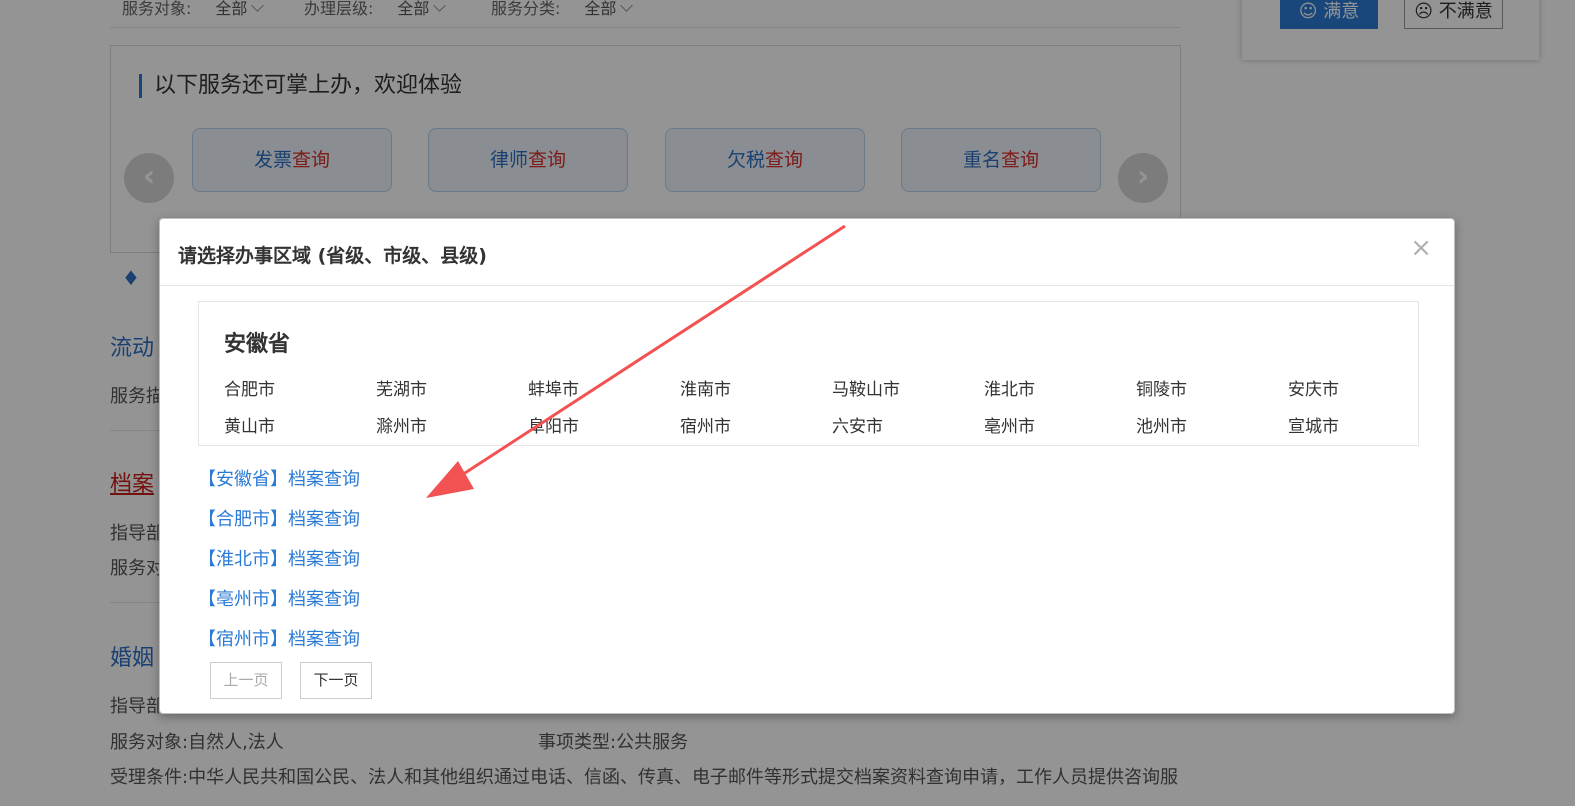 The image size is (1575, 806). Describe the element at coordinates (279, 558) in the screenshot. I see `result-link: 【淮北市】档案查询` at that location.